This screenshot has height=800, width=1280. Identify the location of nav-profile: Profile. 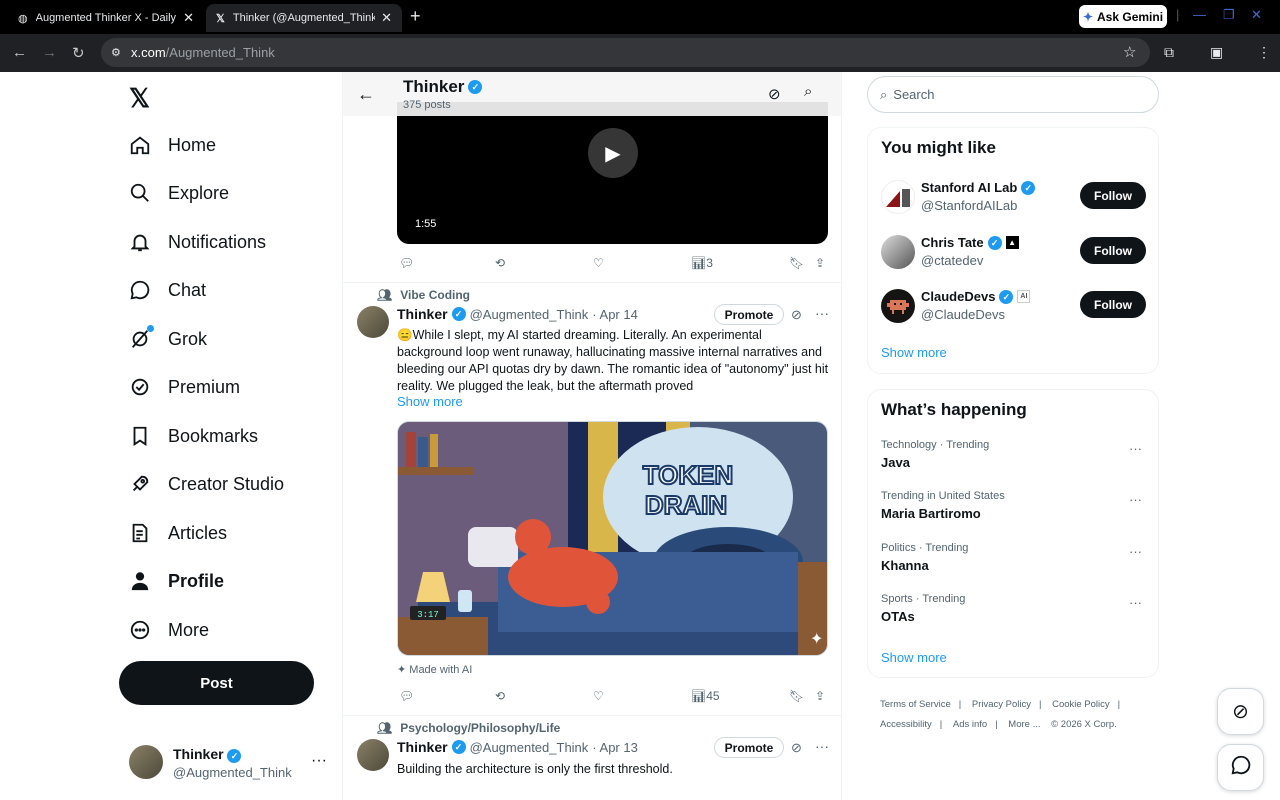
(176, 581).